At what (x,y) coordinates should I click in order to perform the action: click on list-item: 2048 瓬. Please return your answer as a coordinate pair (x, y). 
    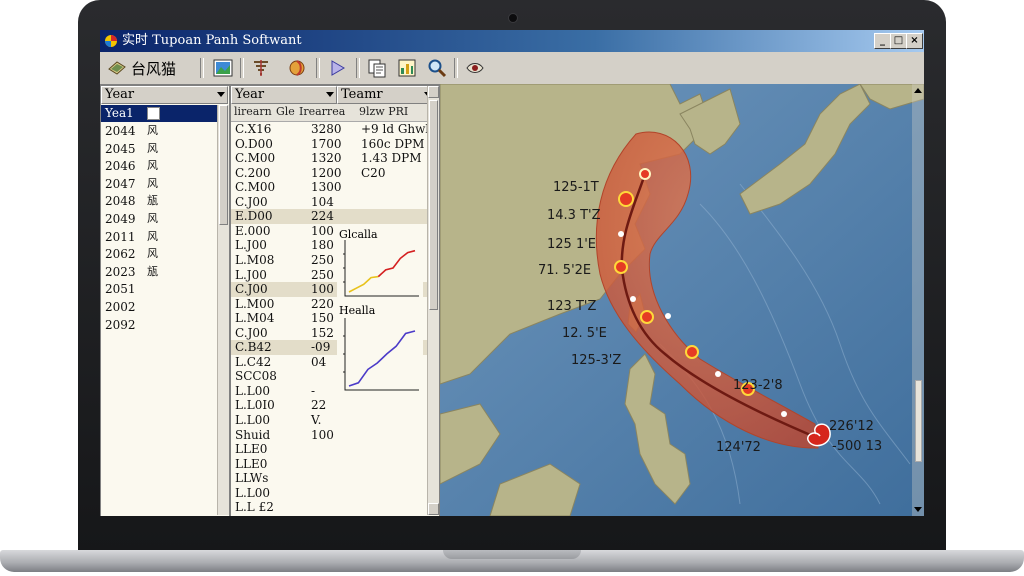
    Looking at the image, I should click on (159, 201).